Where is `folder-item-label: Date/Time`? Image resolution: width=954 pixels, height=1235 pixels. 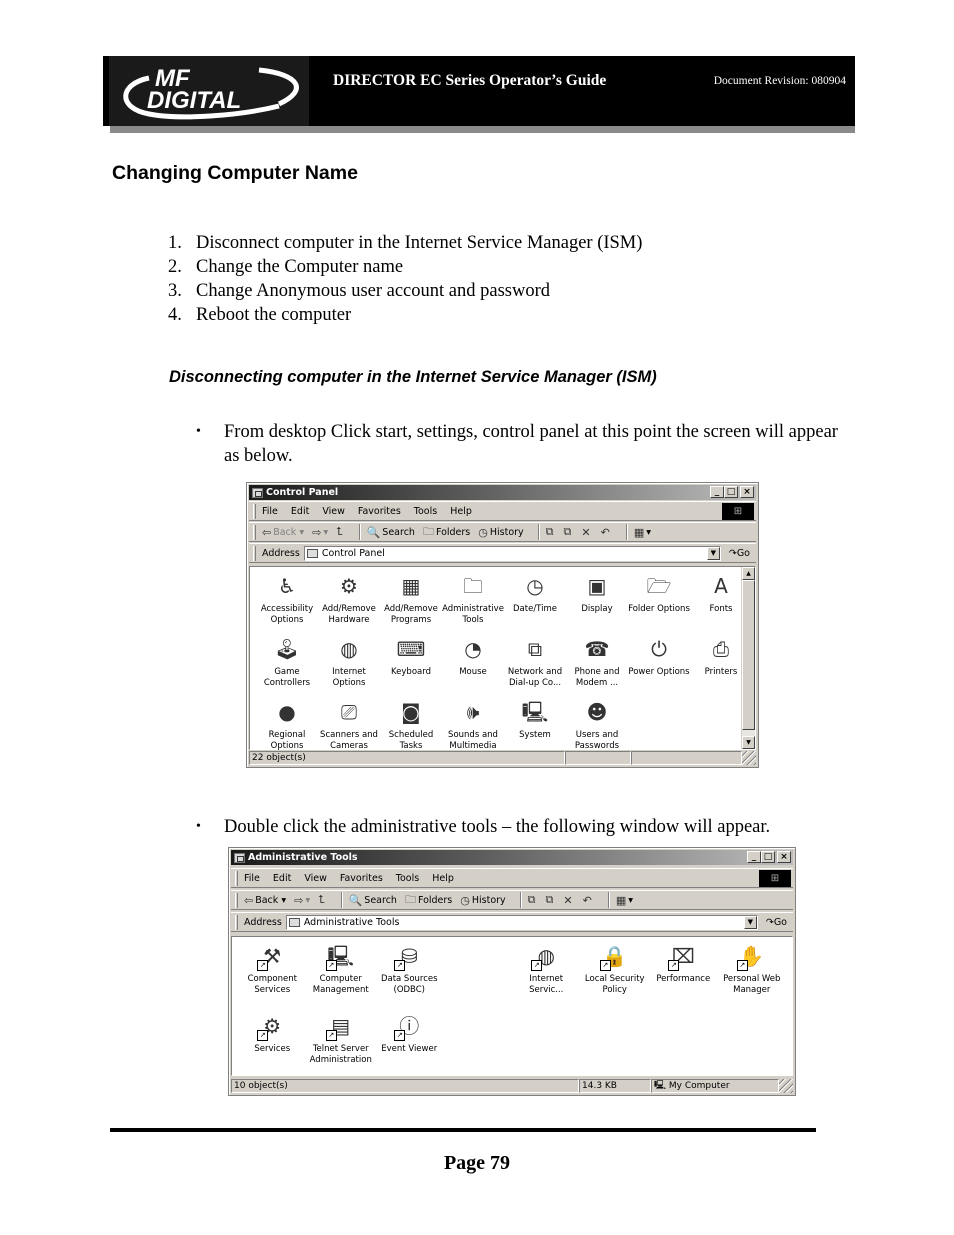 folder-item-label: Date/Time is located at coordinates (535, 609).